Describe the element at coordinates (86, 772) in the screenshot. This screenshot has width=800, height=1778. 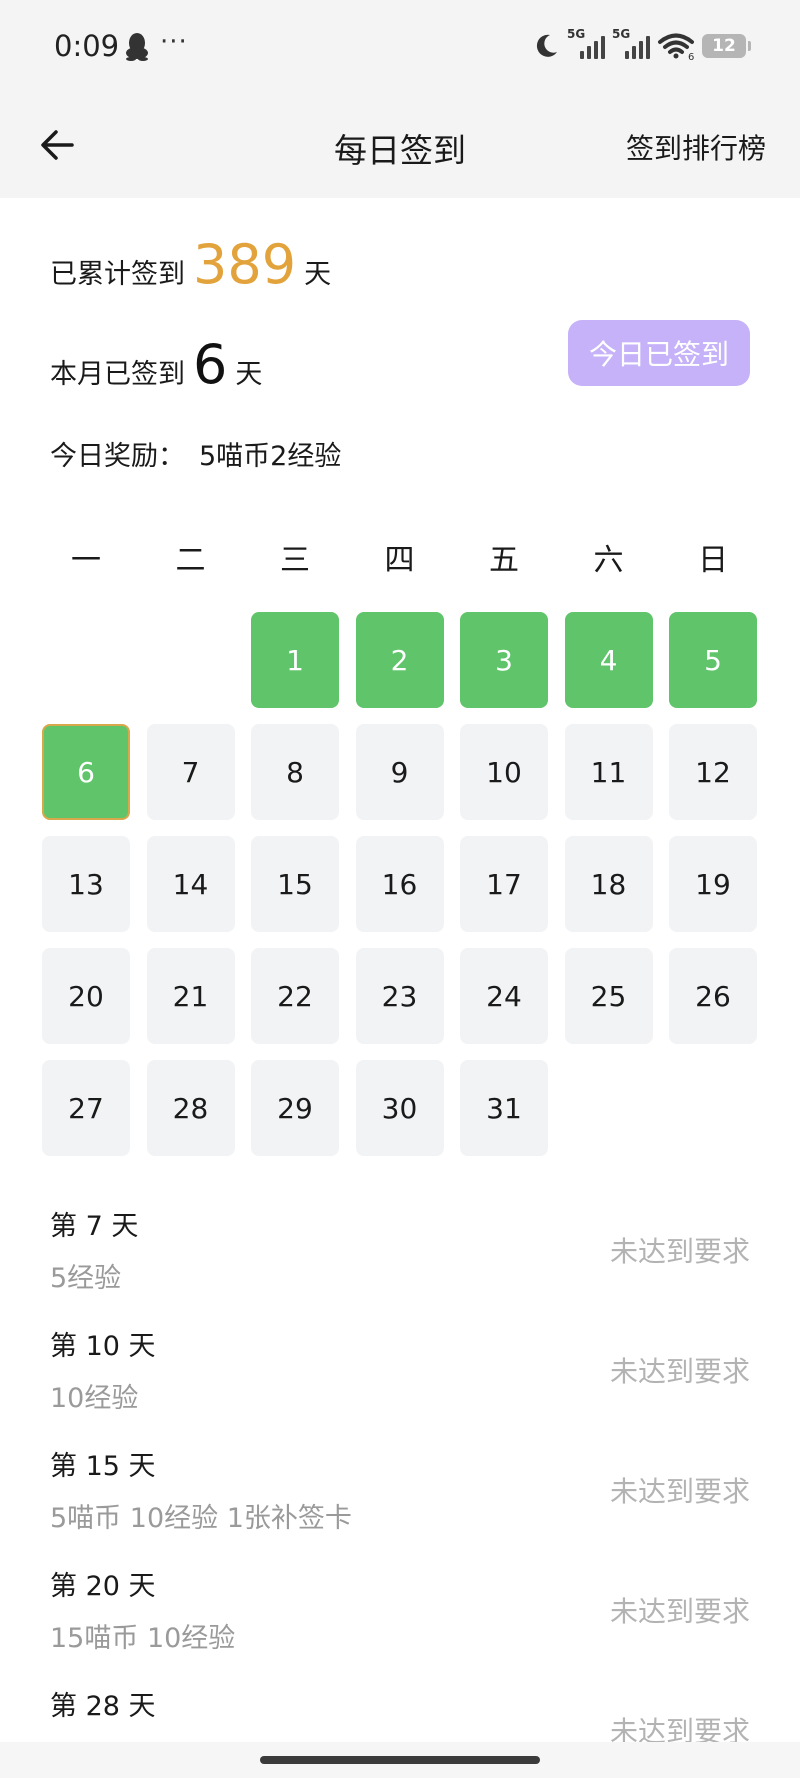
I see `calendar-day-6: 6` at that location.